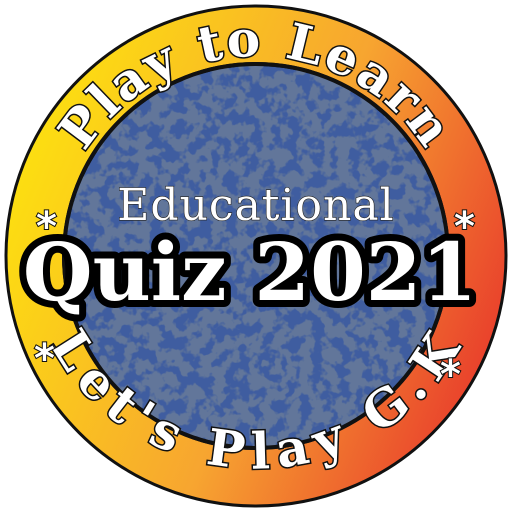 This screenshot has width=512, height=517. I want to click on subtitle: Educational, so click(255, 205).